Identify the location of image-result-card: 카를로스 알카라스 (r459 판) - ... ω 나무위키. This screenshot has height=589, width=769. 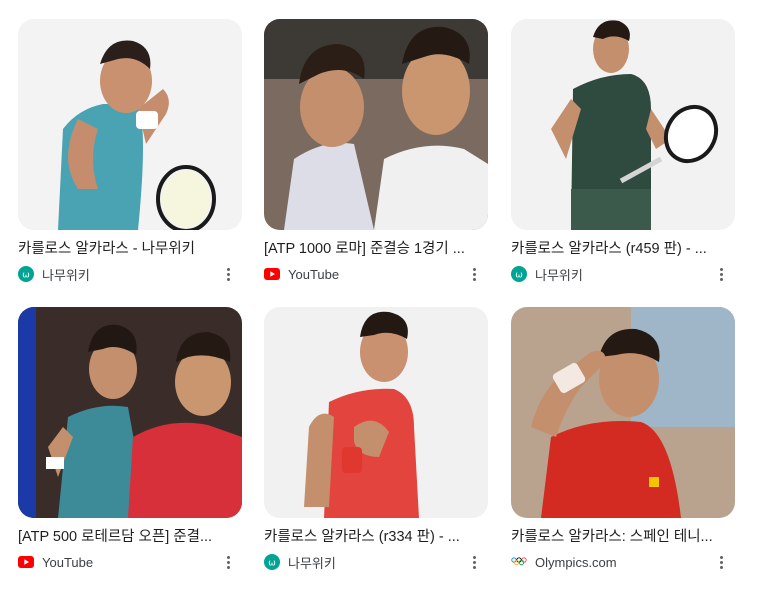
(623, 151).